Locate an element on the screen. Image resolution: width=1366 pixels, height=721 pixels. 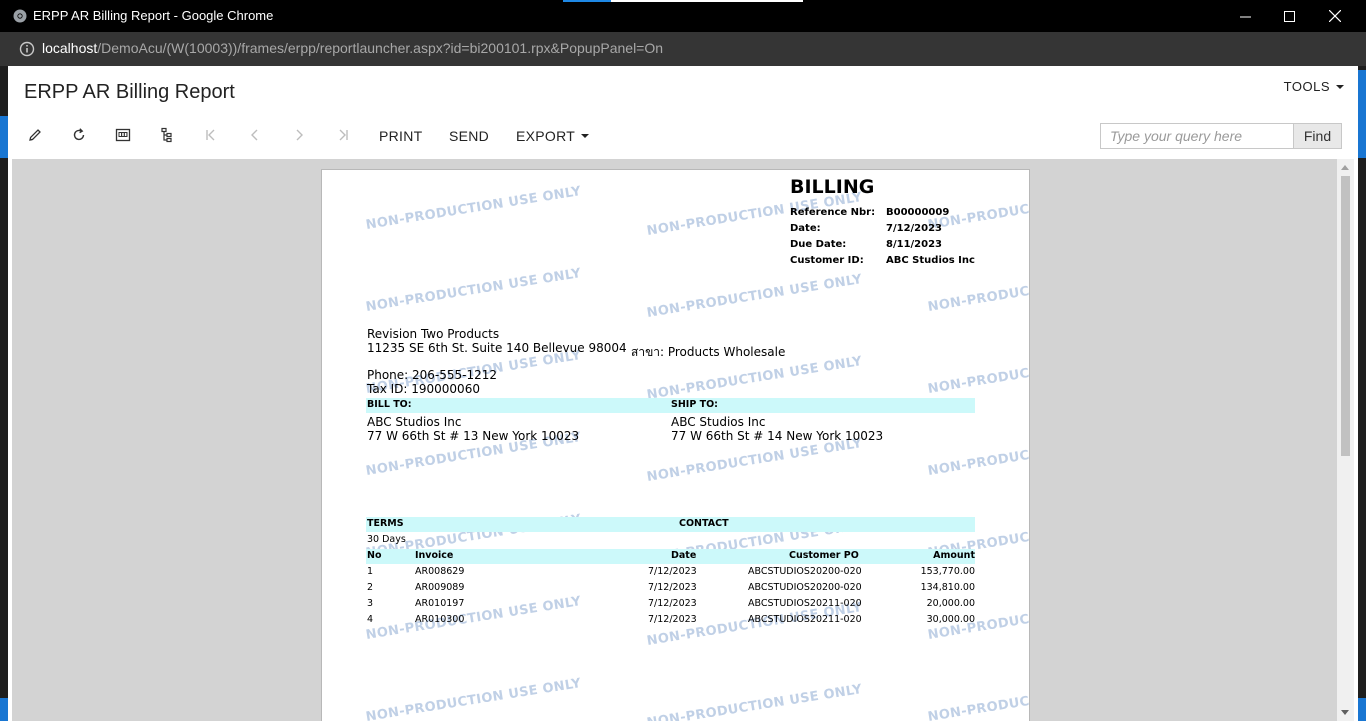
close-icon is located at coordinates (1335, 16).